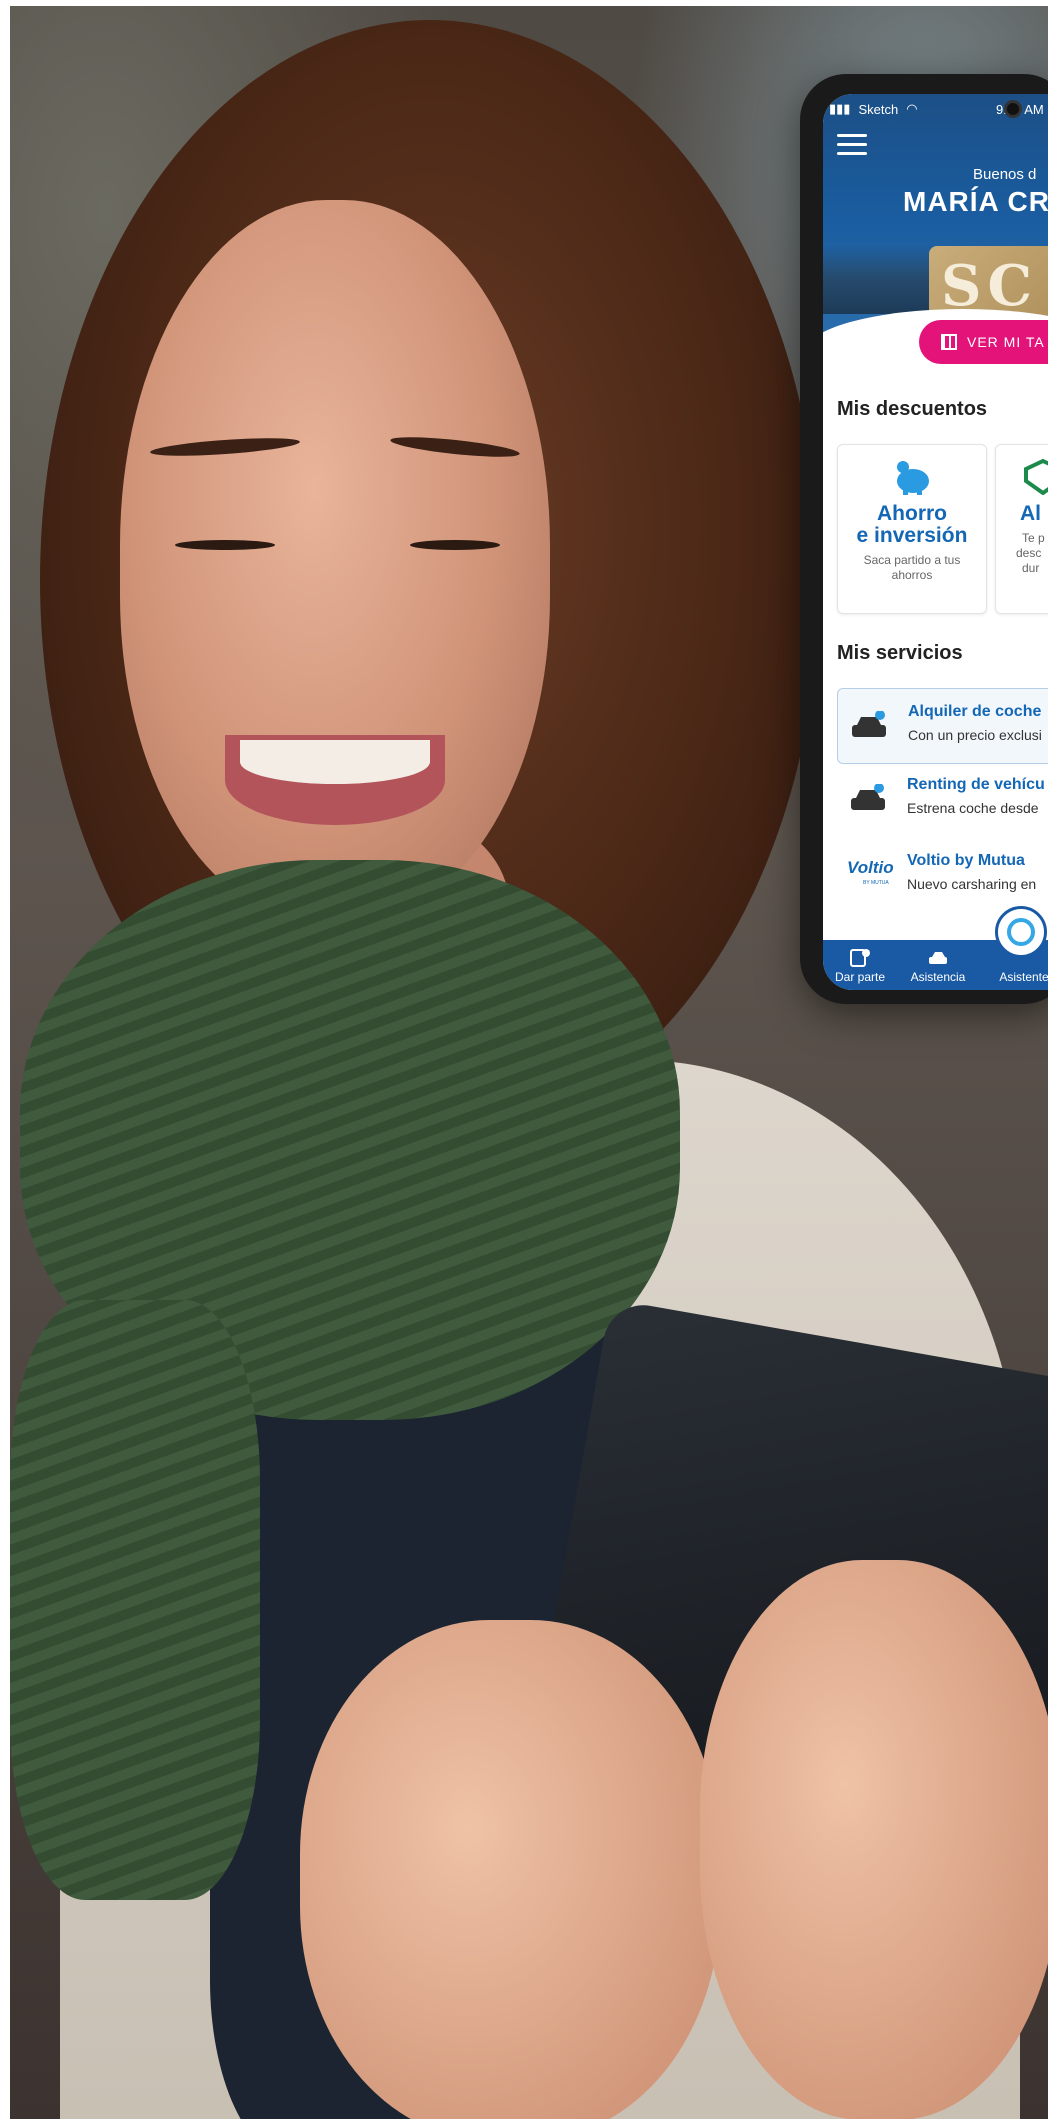  What do you see at coordinates (1021, 529) in the screenshot?
I see `discount-tile-second: Al Te p desc dur` at bounding box center [1021, 529].